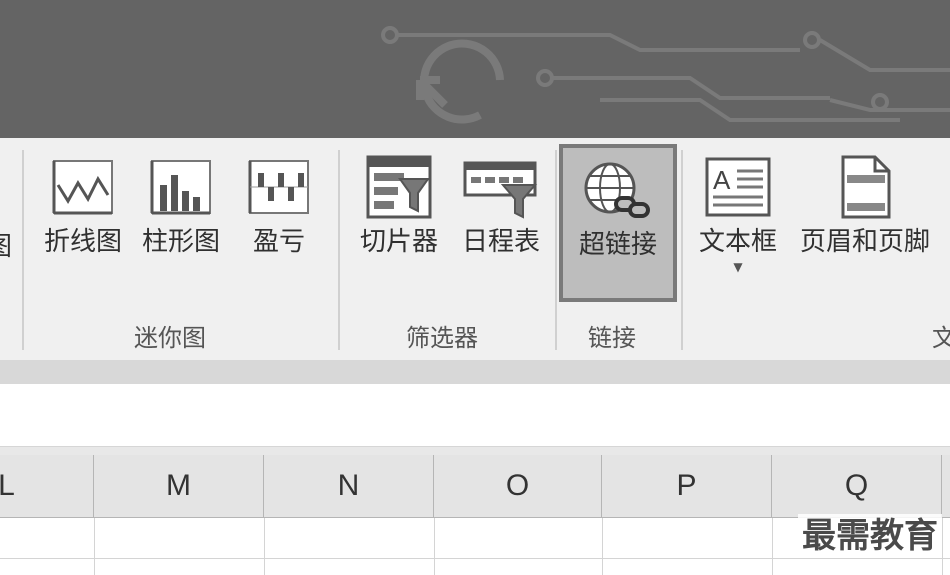  I want to click on line-sparkline-icon, so click(82, 187).